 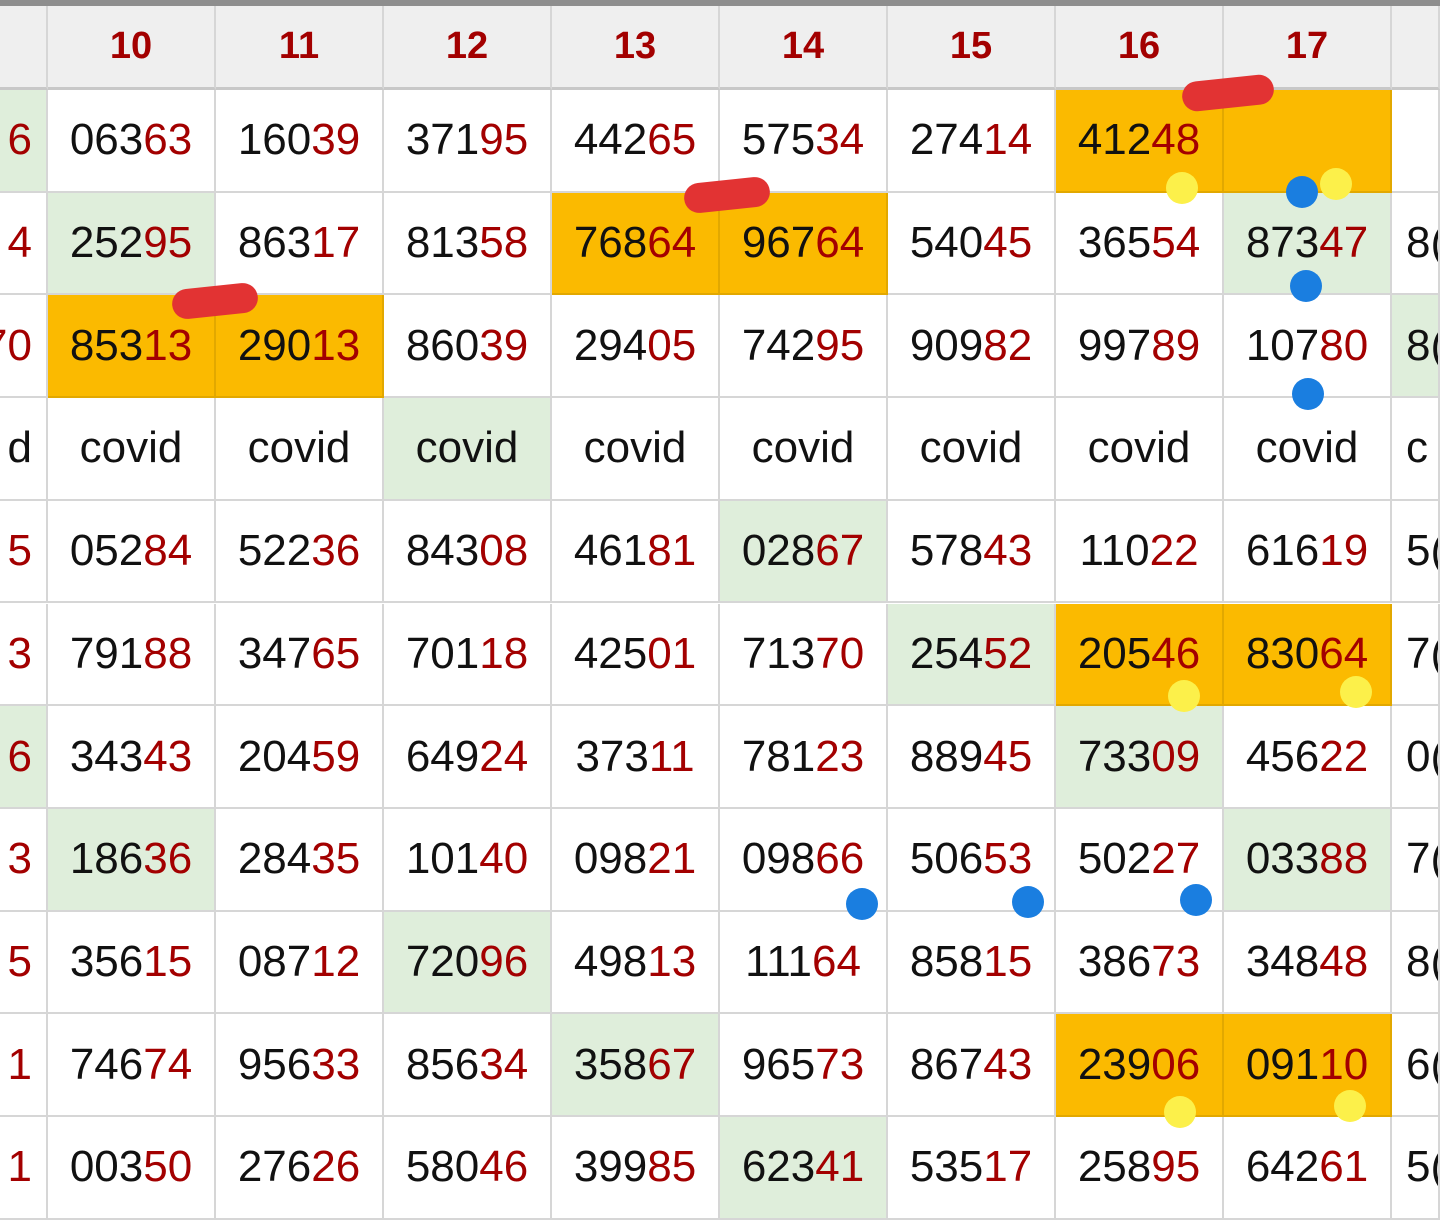 I want to click on header-cell-16: 16, so click(x=1140, y=48).